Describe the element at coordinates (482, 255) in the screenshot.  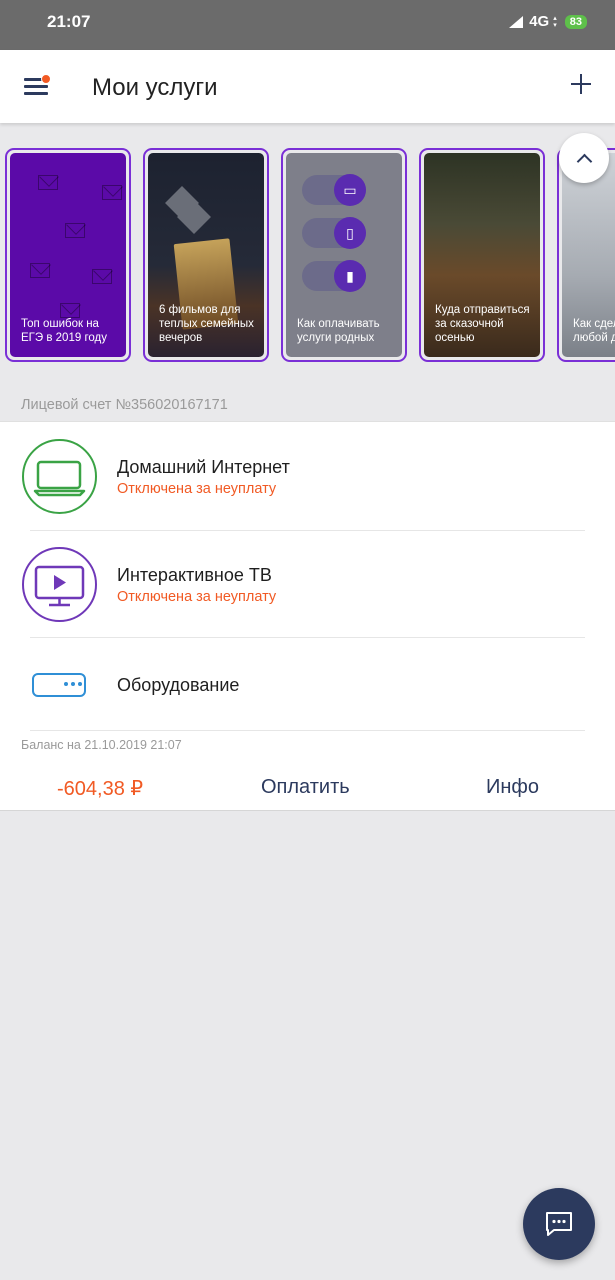
I see `story-card: Куда отправиться за сказочной осенью` at that location.